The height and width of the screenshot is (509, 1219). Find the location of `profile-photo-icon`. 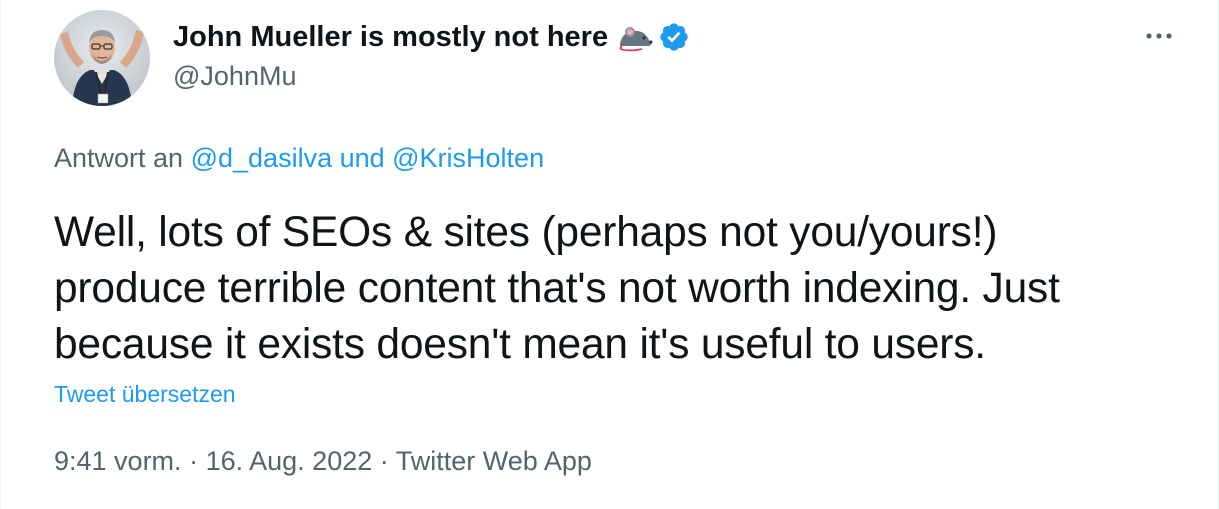

profile-photo-icon is located at coordinates (102, 58).